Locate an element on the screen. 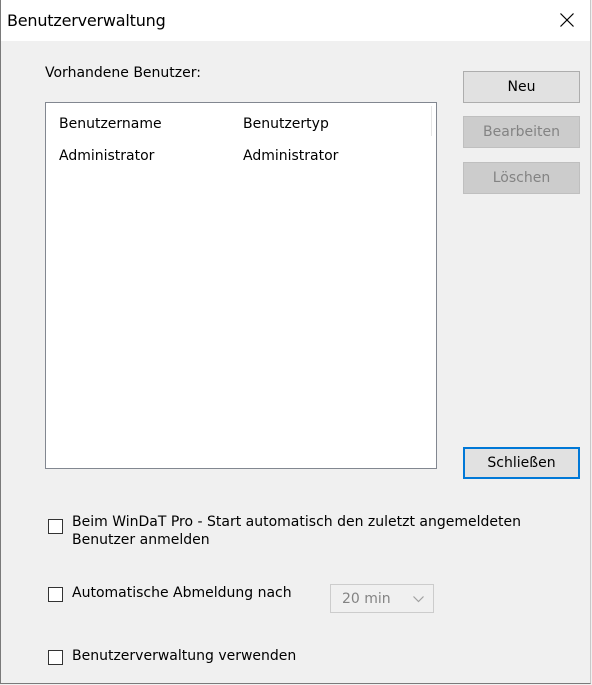 The width and height of the screenshot is (592, 685). auto-logout-duration-select: 20 min is located at coordinates (382, 598).